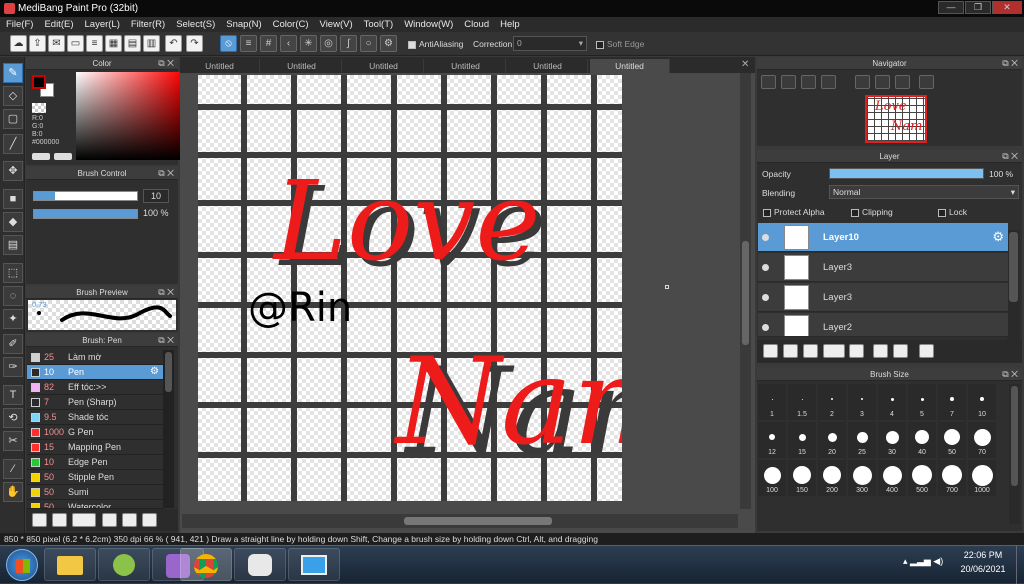  I want to click on layer-list-scrollbar, so click(1013, 285).